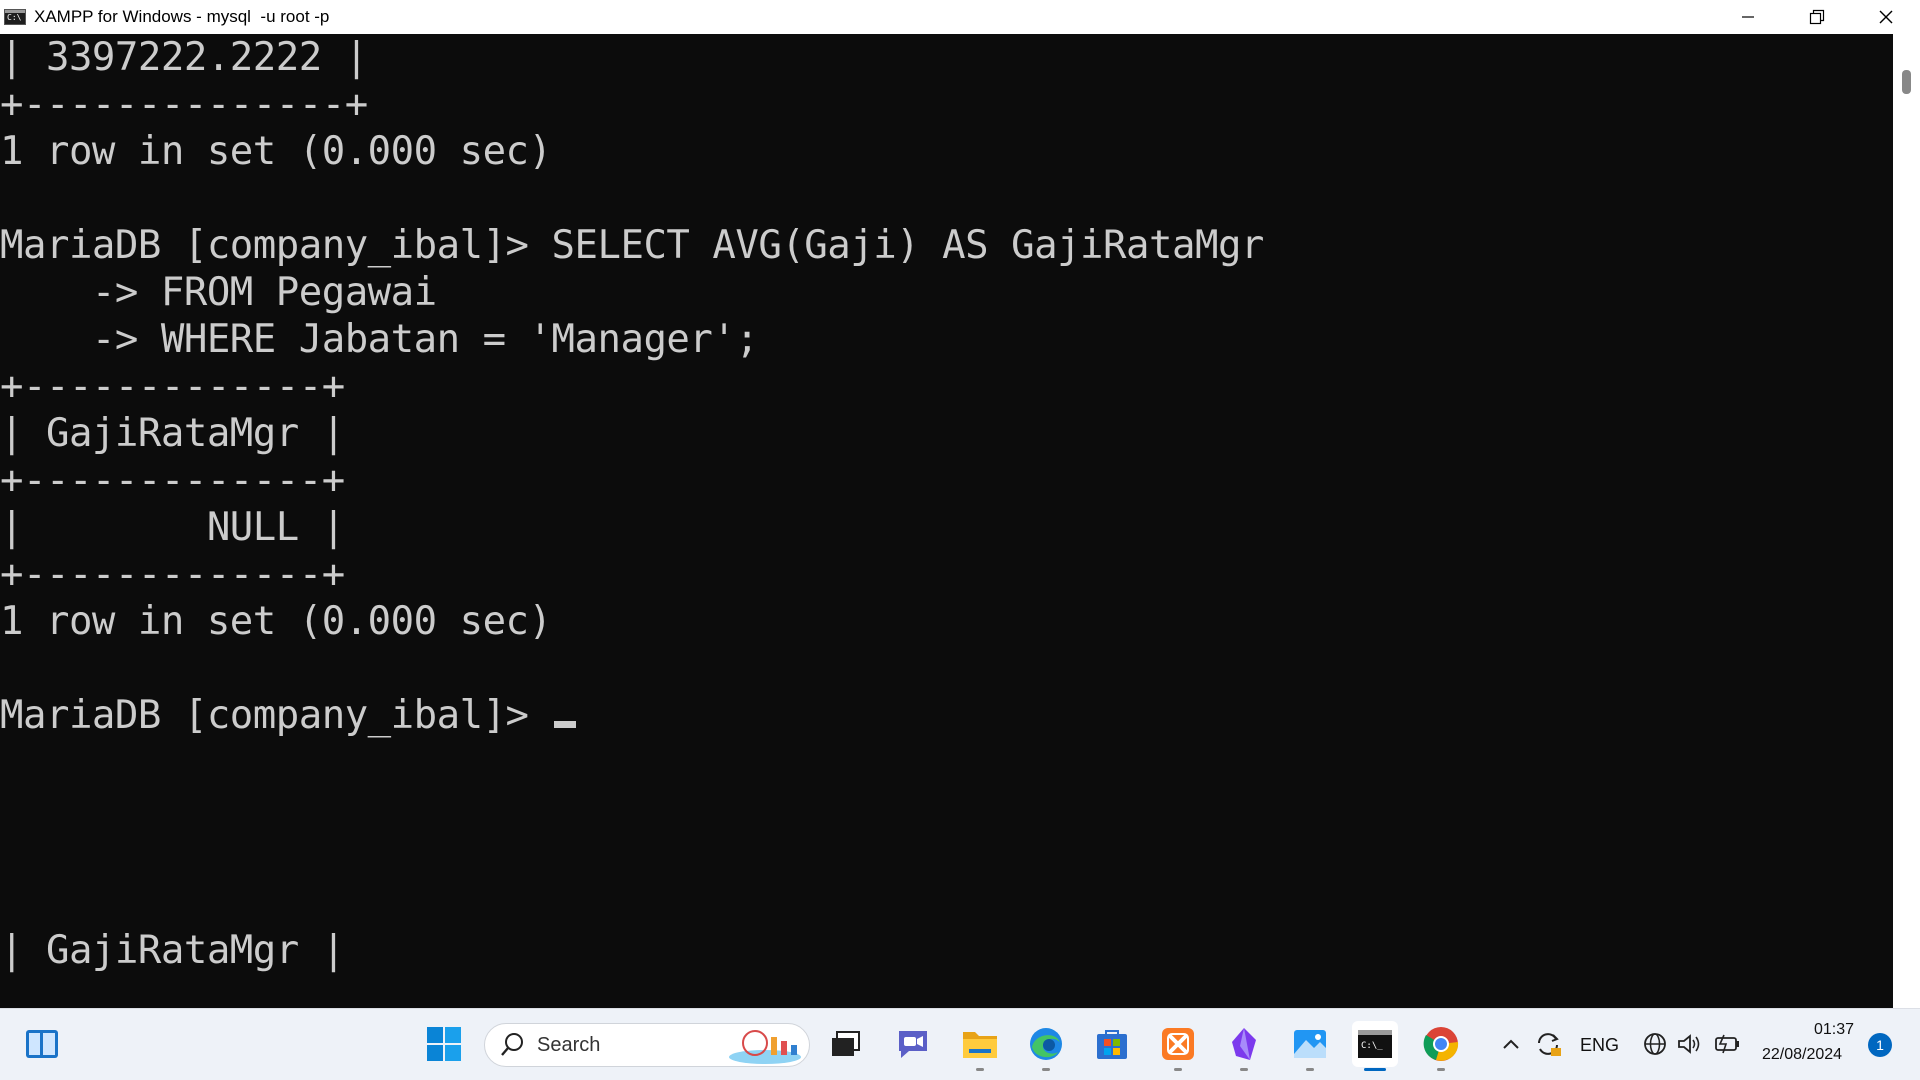 The height and width of the screenshot is (1080, 1920). What do you see at coordinates (276, 715) in the screenshot?
I see `prompt-line: MariaDB [company_ibal]>` at bounding box center [276, 715].